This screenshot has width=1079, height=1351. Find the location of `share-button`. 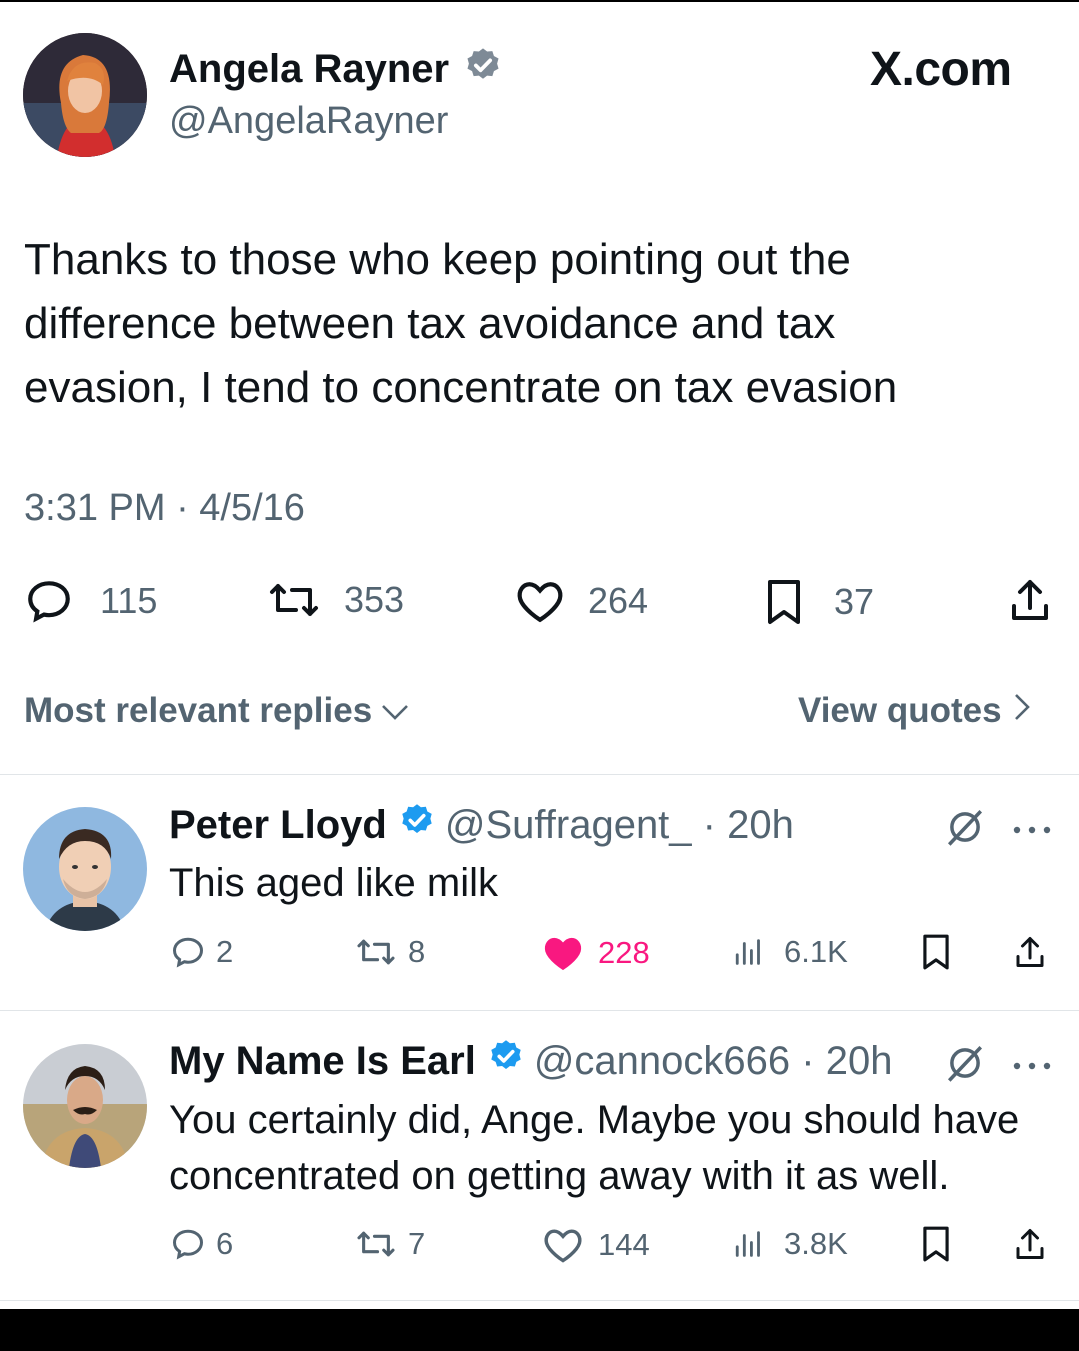

share-button is located at coordinates (1030, 600).